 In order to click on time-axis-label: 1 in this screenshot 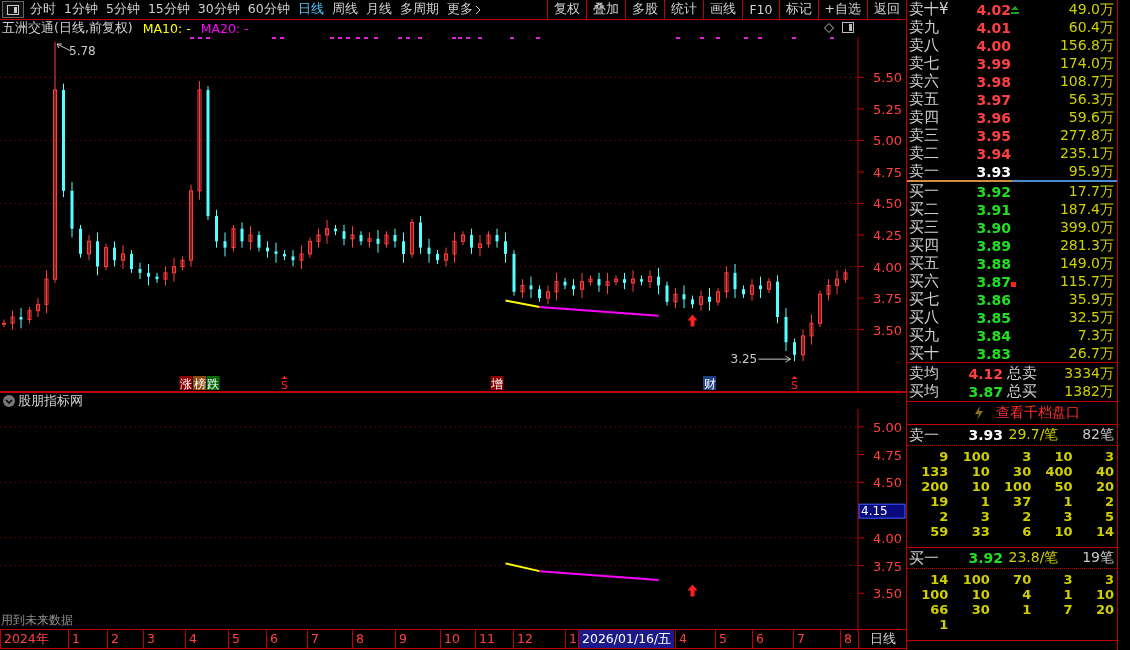, I will do `click(75, 639)`.